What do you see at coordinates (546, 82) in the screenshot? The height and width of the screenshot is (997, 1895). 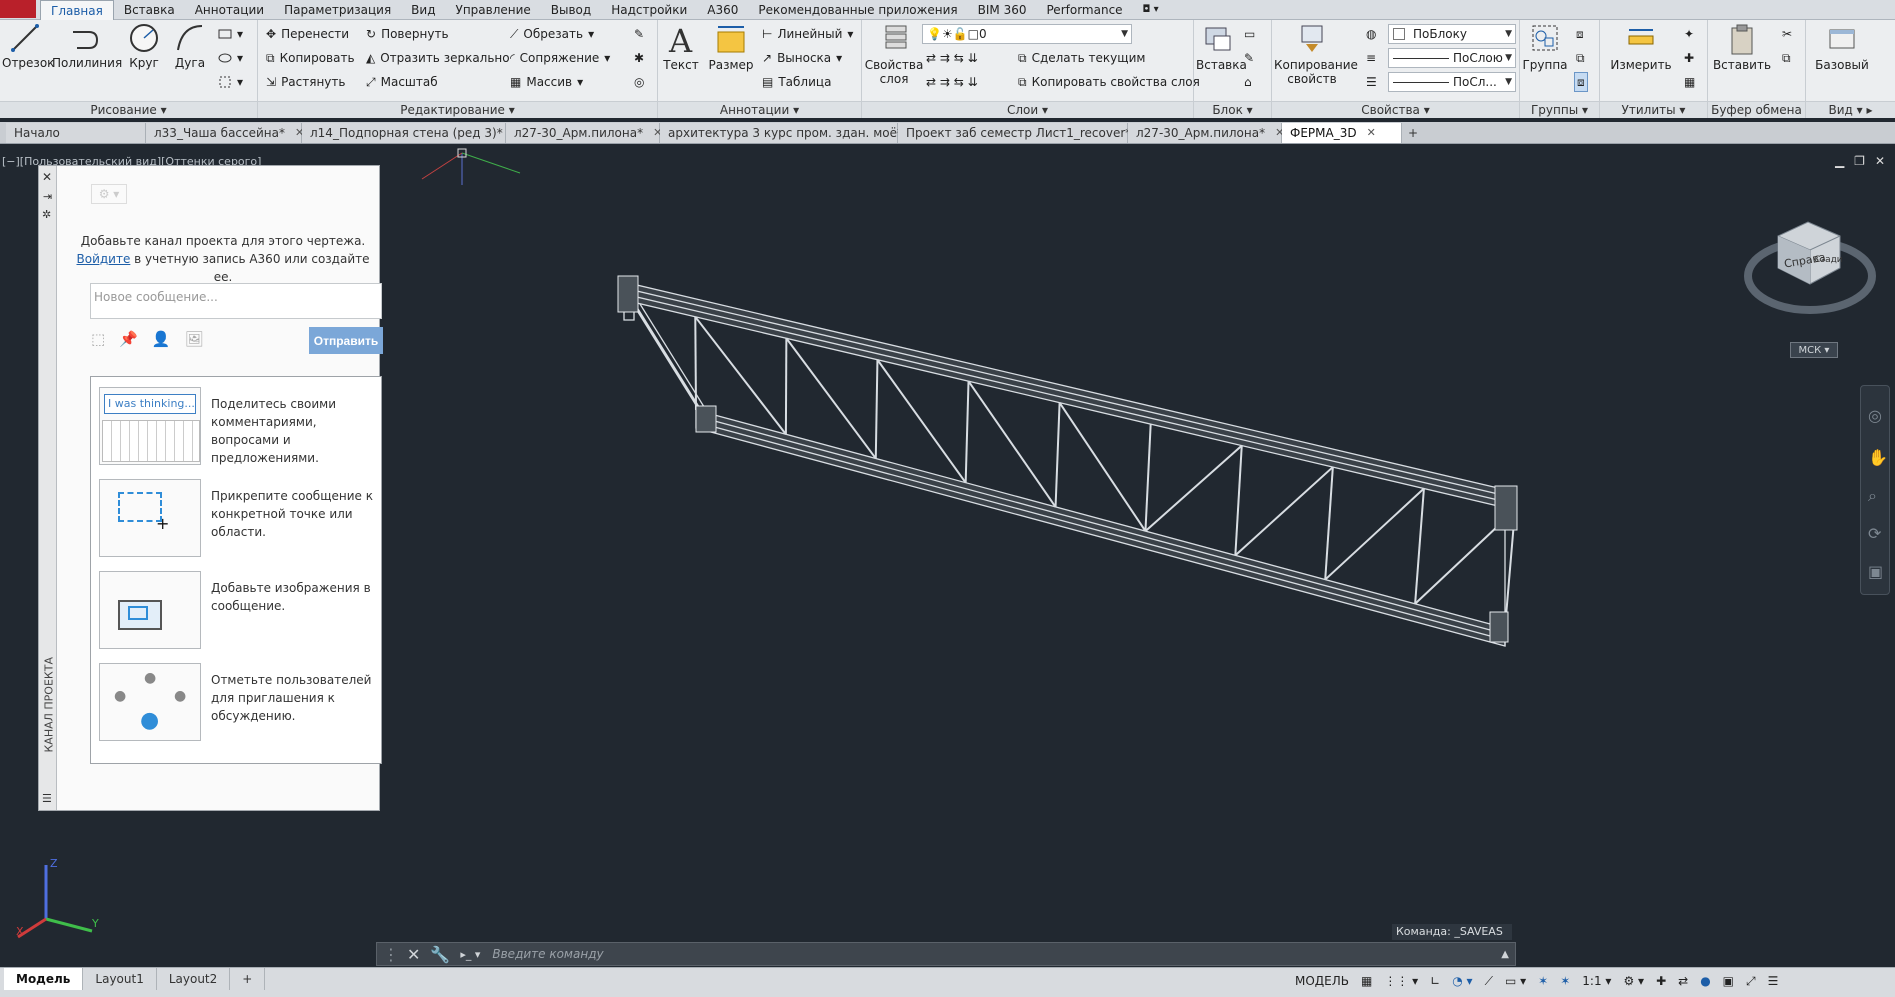 I see `array-button: ▦ Массив ▾` at bounding box center [546, 82].